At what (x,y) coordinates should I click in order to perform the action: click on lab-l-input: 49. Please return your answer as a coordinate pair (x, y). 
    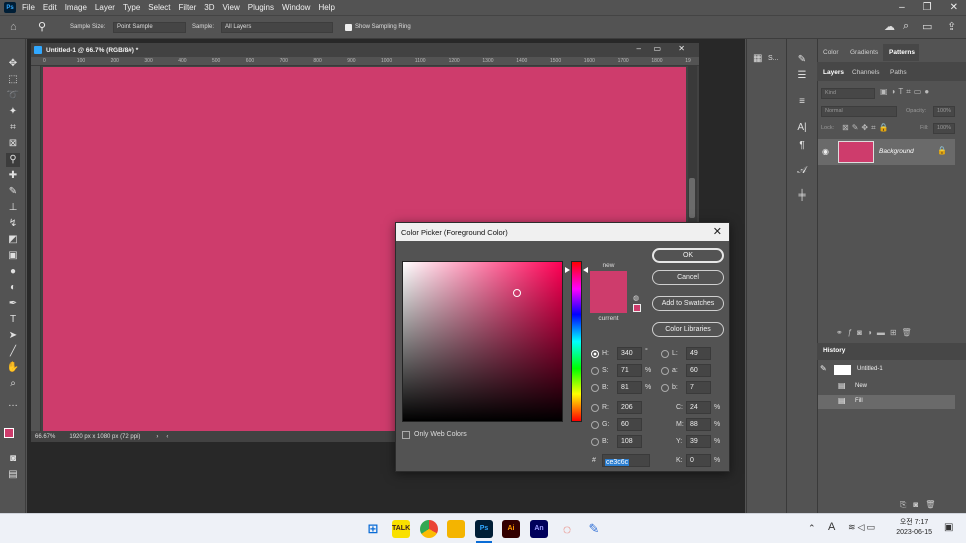
    Looking at the image, I should click on (698, 353).